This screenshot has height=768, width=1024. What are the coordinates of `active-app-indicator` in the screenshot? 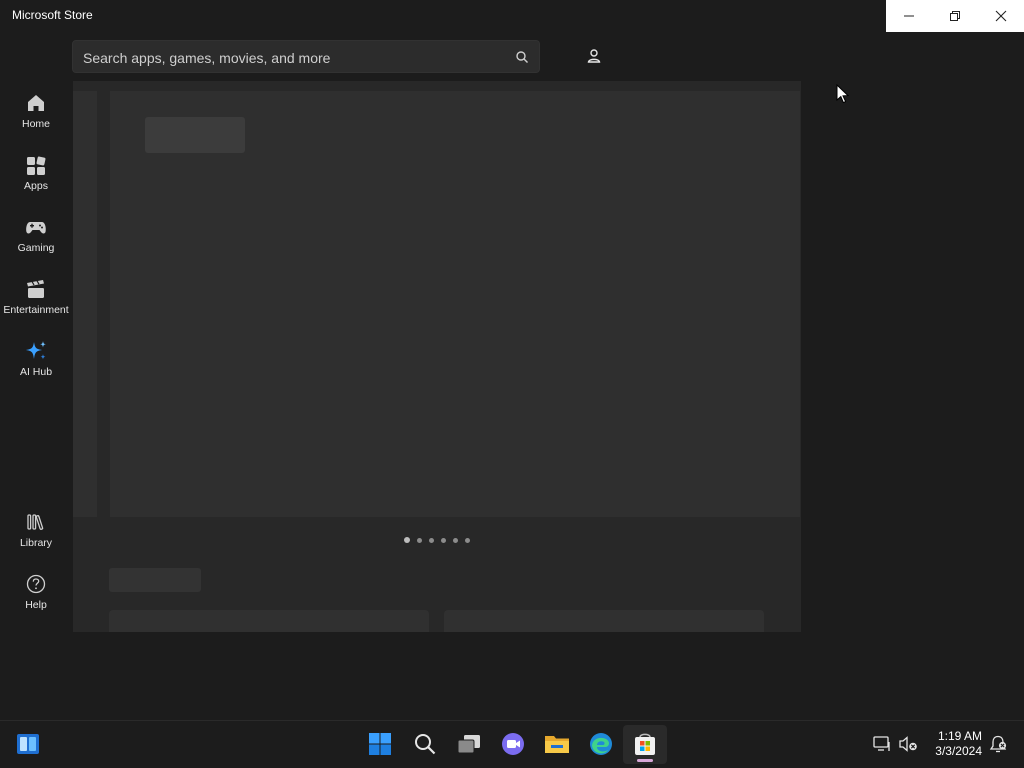 It's located at (645, 760).